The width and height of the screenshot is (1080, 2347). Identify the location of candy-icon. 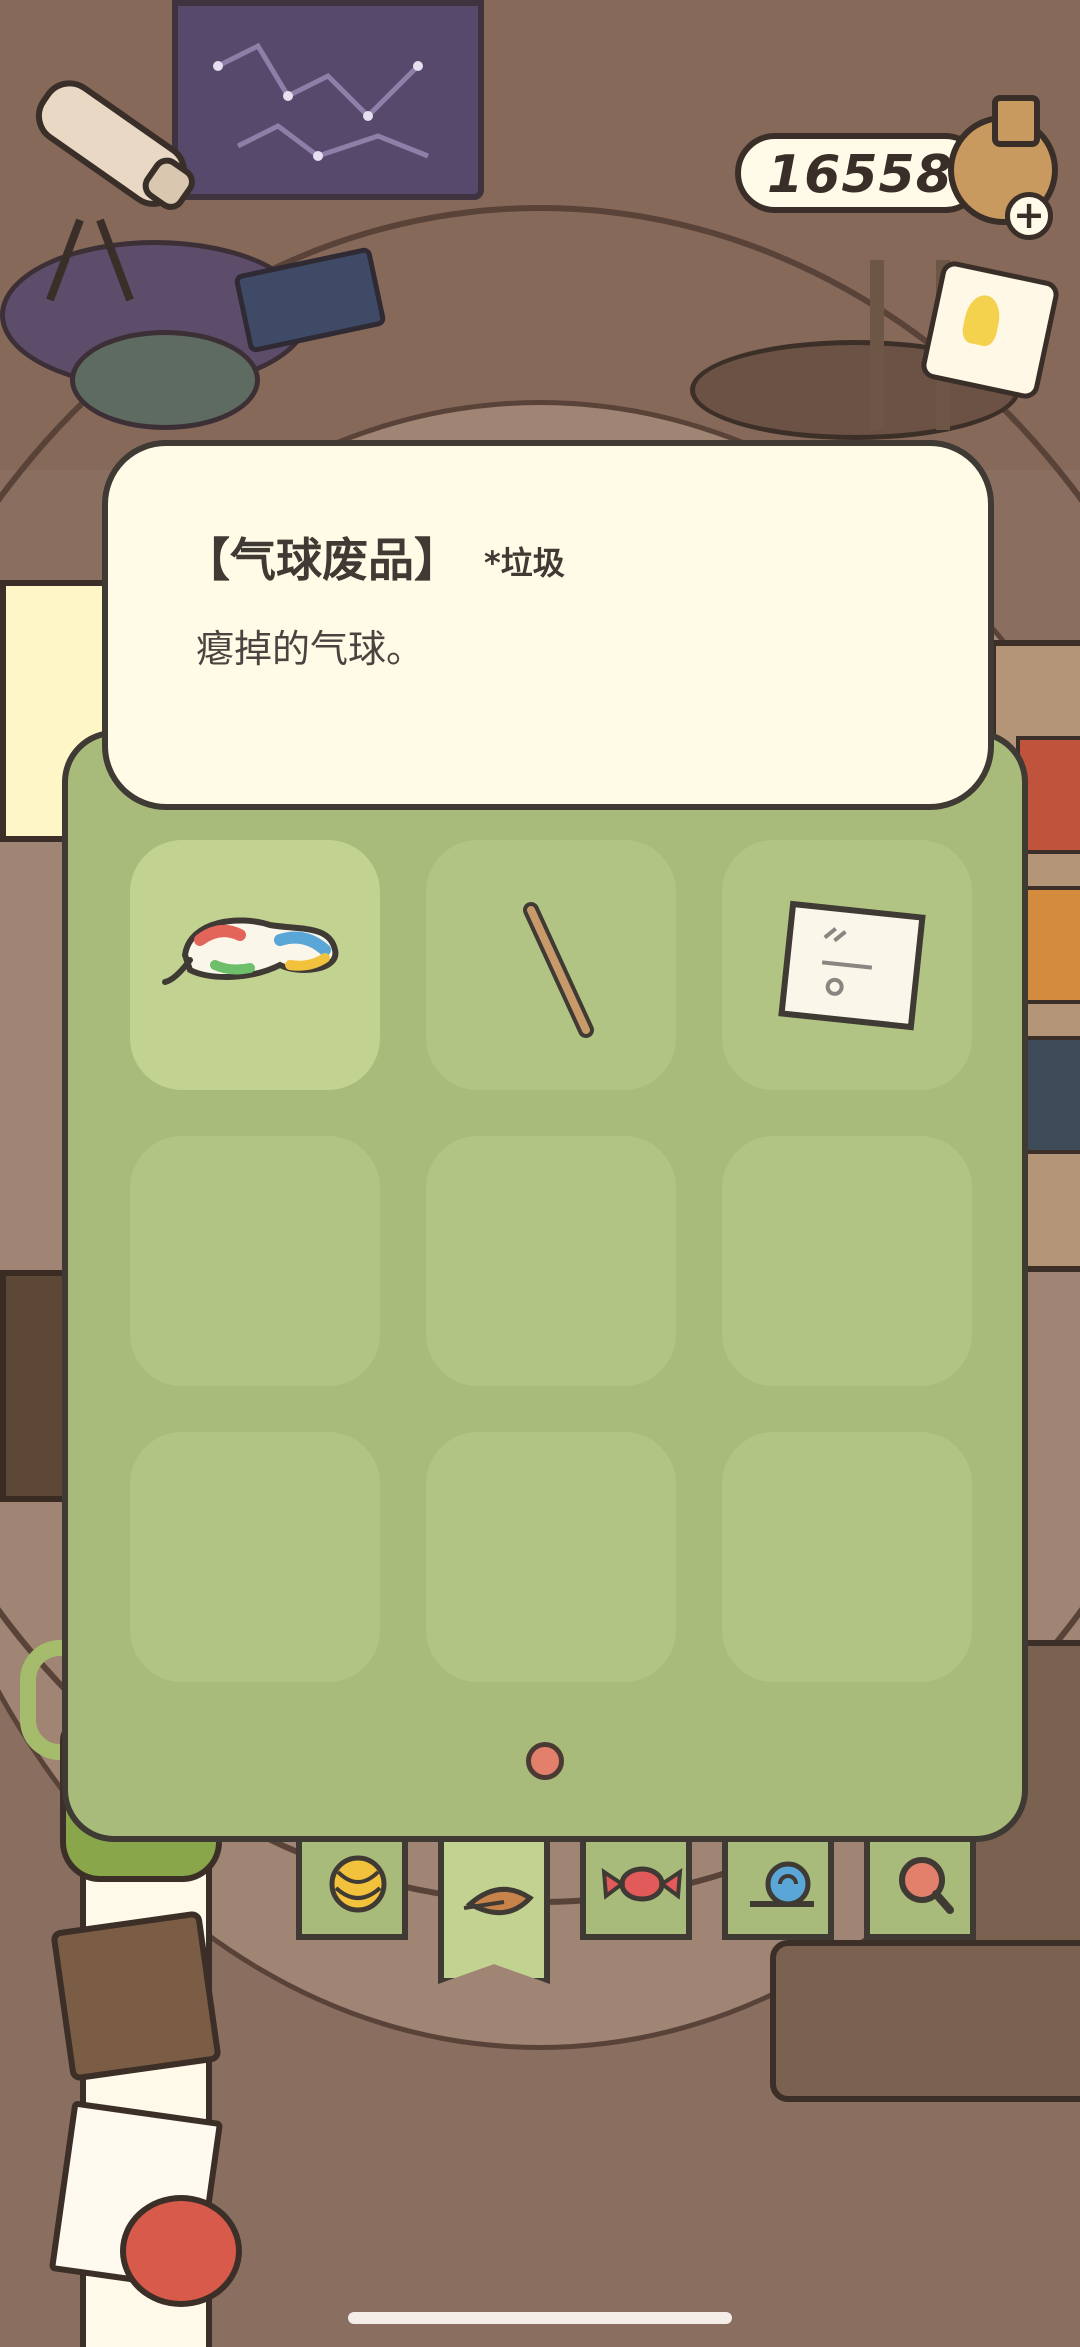
(642, 1884).